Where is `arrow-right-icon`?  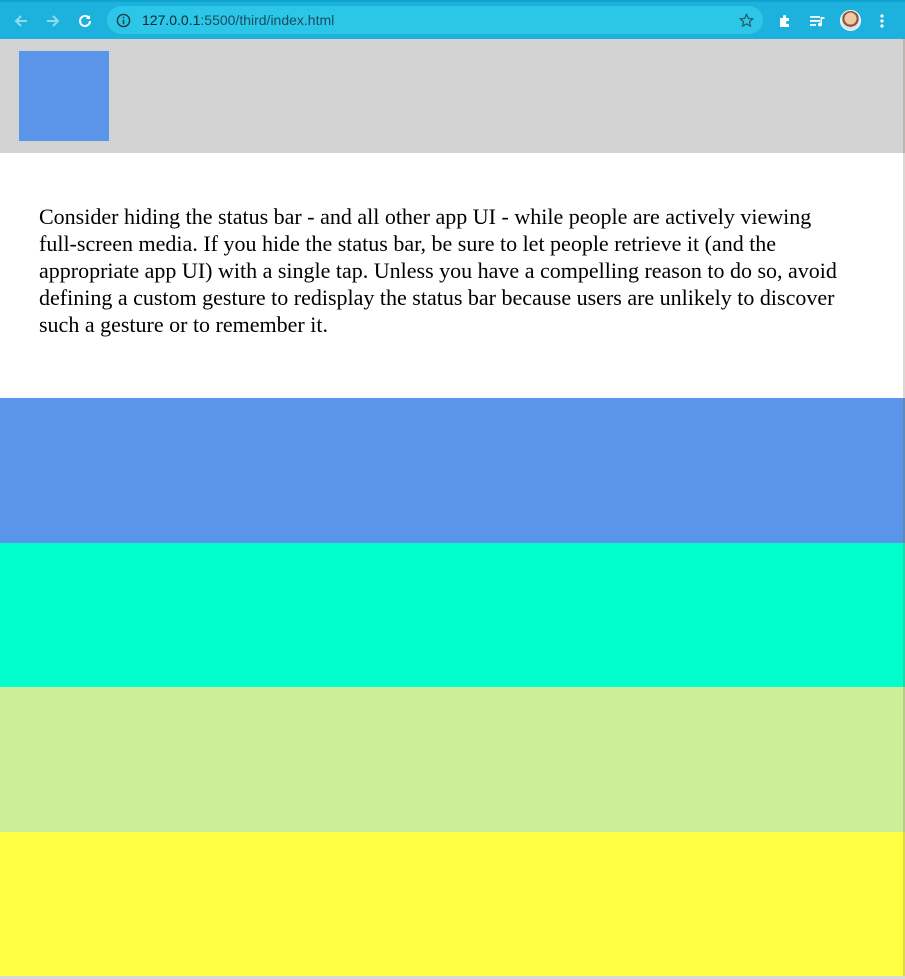 arrow-right-icon is located at coordinates (53, 20).